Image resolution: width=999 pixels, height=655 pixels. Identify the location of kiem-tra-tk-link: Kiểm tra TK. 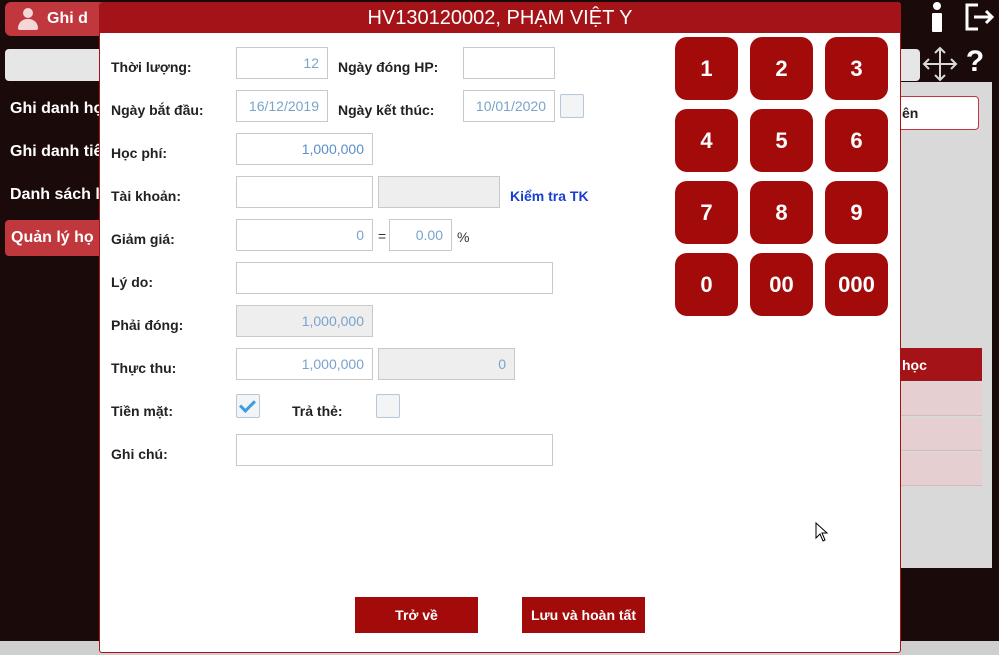
(549, 196).